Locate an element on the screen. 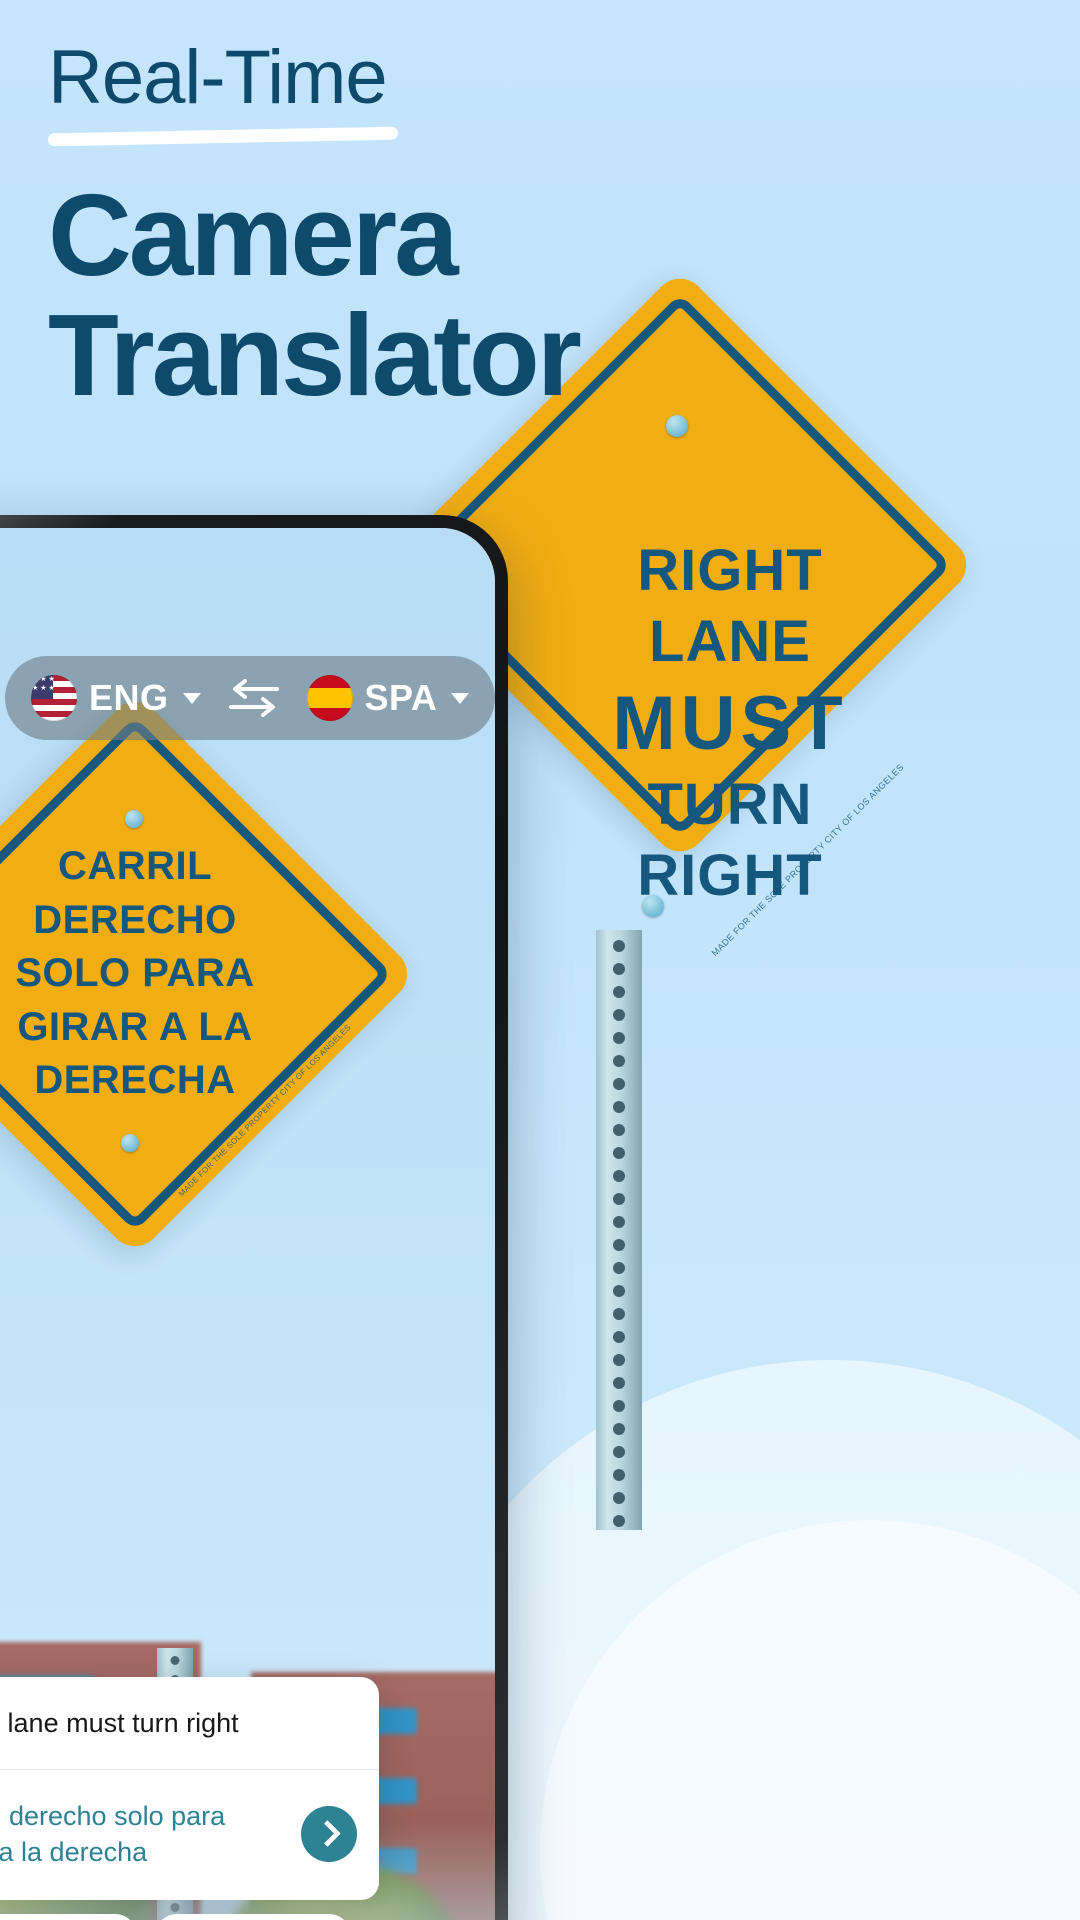 The width and height of the screenshot is (1080, 1920). select-all-button: Select all is located at coordinates (253, 1917).